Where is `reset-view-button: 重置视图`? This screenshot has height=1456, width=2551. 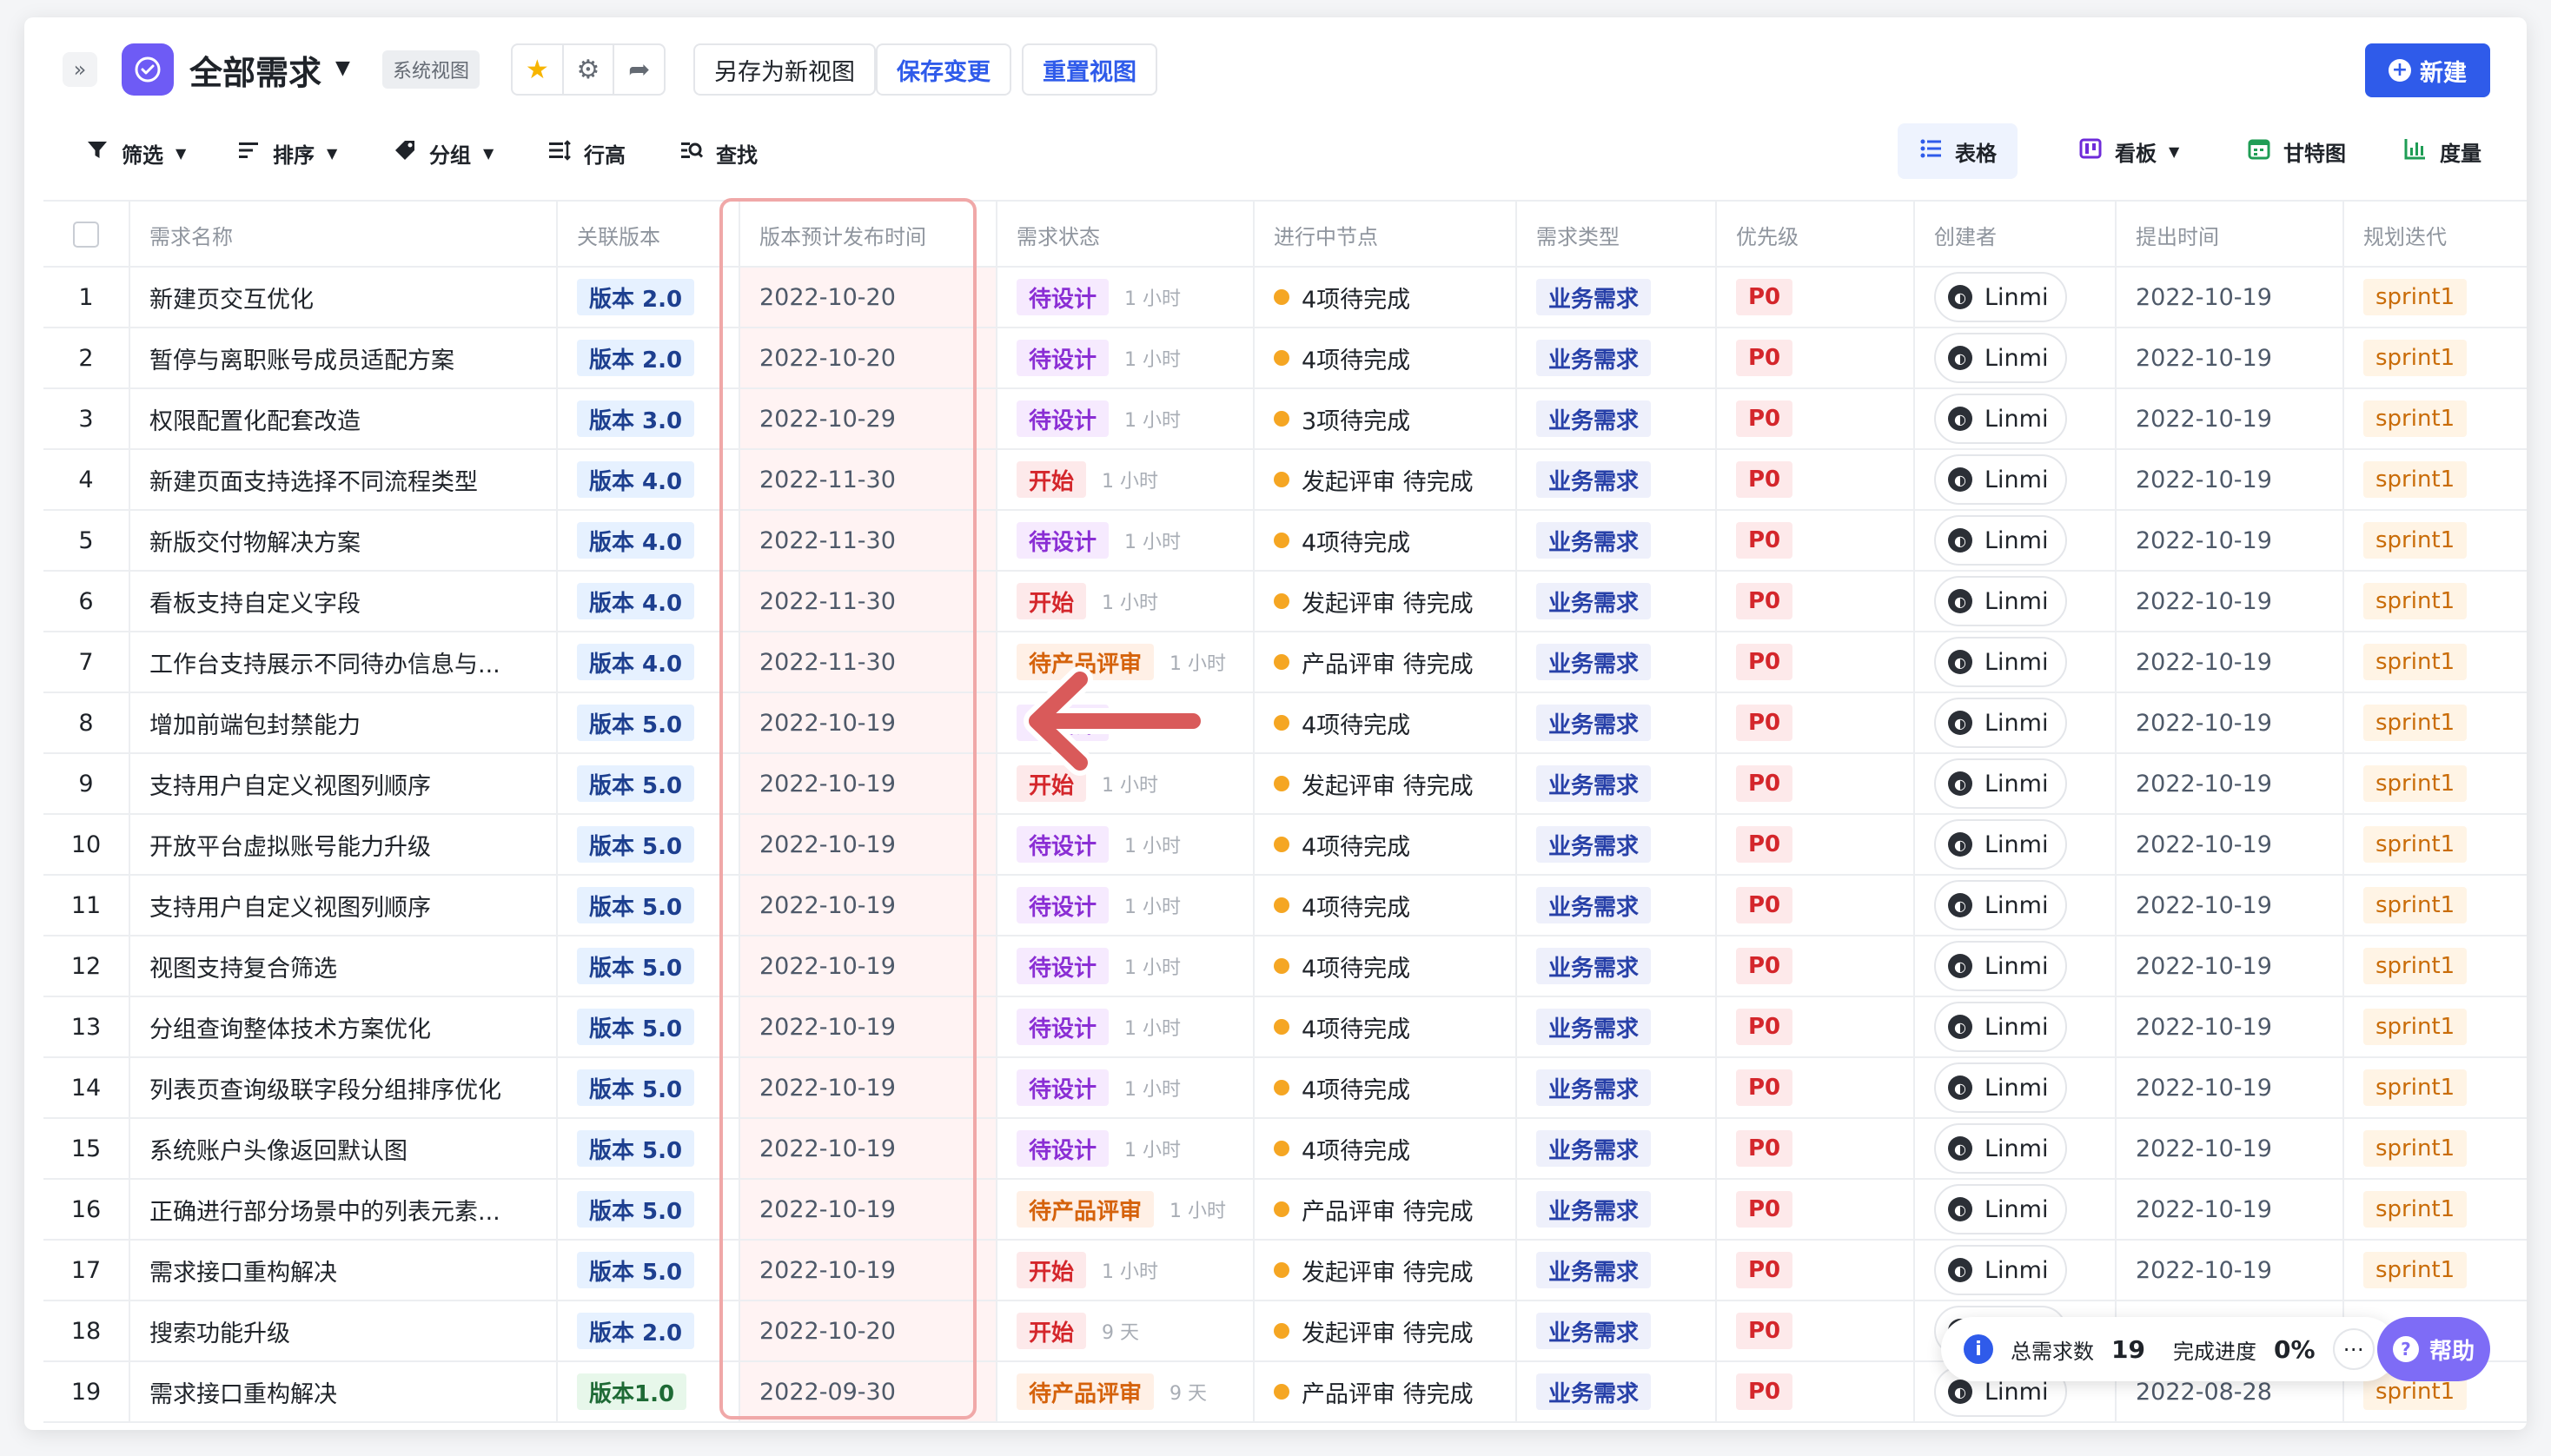 reset-view-button: 重置视图 is located at coordinates (1089, 69).